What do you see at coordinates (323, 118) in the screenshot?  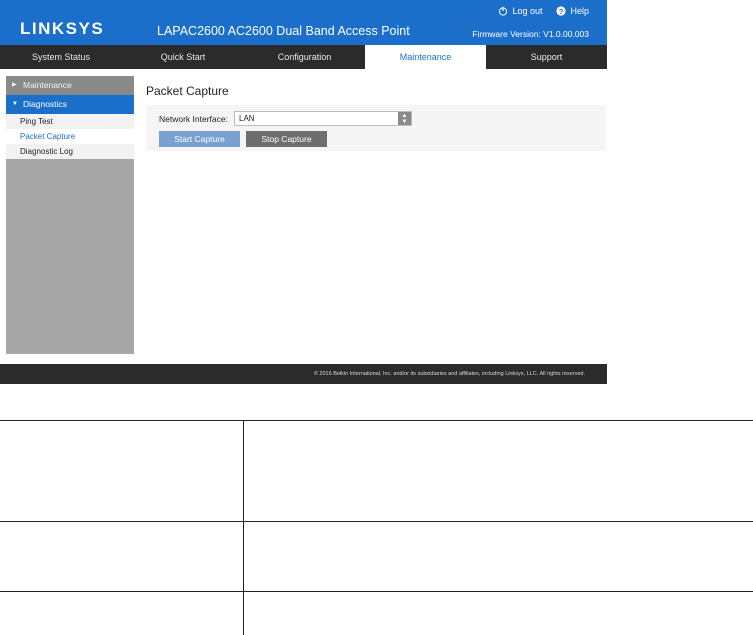 I see `network-interface-select: LAN ▲ ▼` at bounding box center [323, 118].